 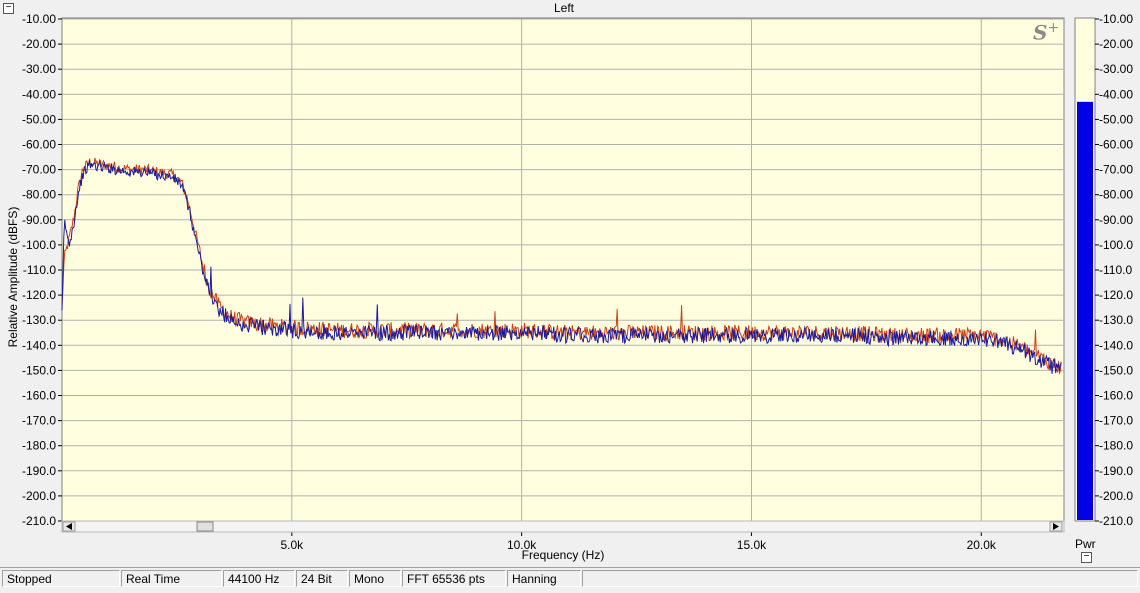 What do you see at coordinates (39, 220) in the screenshot?
I see `y-tick-label: -90.00` at bounding box center [39, 220].